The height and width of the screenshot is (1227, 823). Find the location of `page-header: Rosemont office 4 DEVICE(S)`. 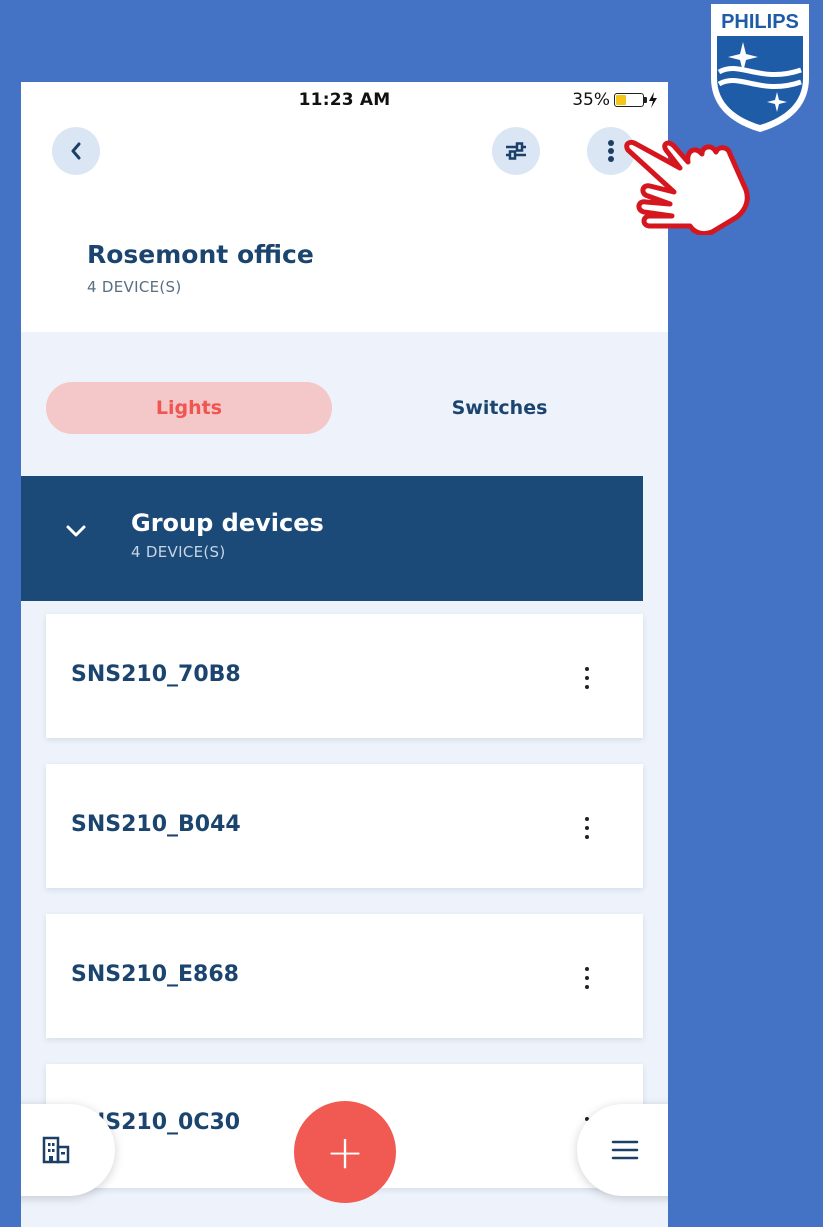

page-header: Rosemont office 4 DEVICE(S) is located at coordinates (344, 226).